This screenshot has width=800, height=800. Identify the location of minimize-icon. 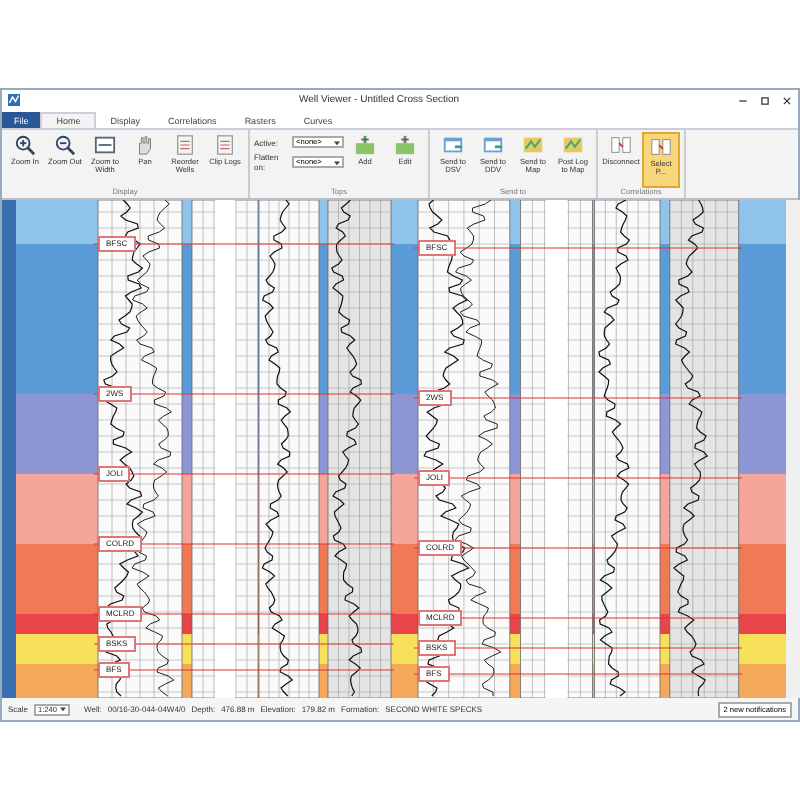
(743, 100).